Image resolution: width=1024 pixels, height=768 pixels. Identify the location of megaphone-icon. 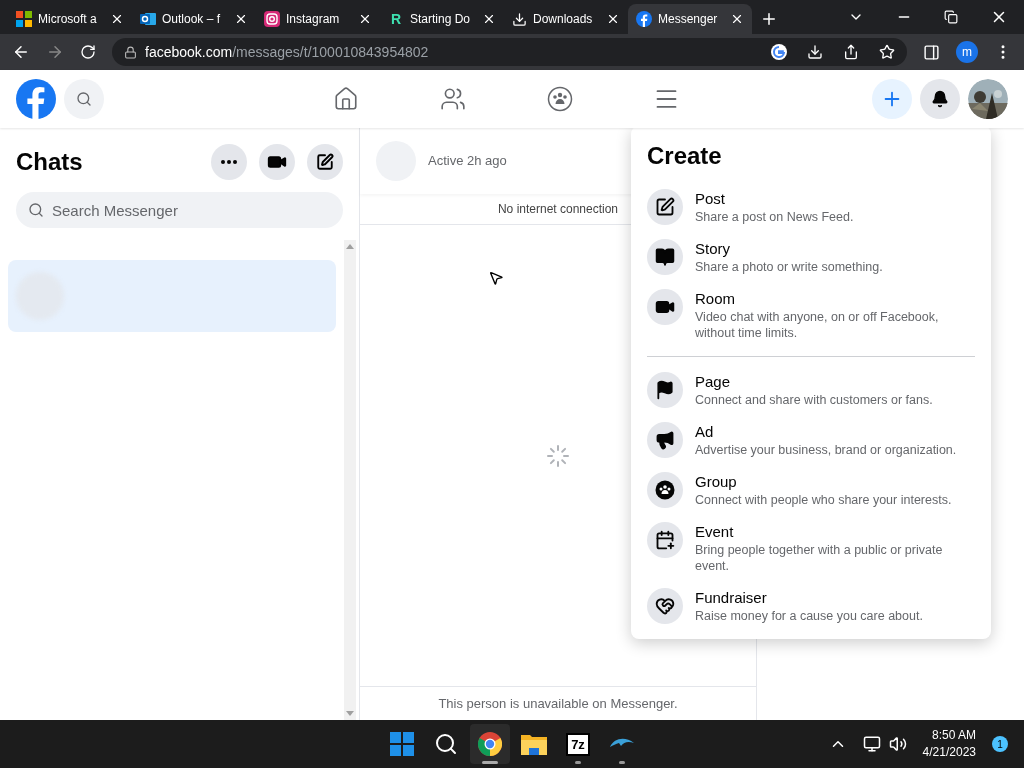
(665, 440).